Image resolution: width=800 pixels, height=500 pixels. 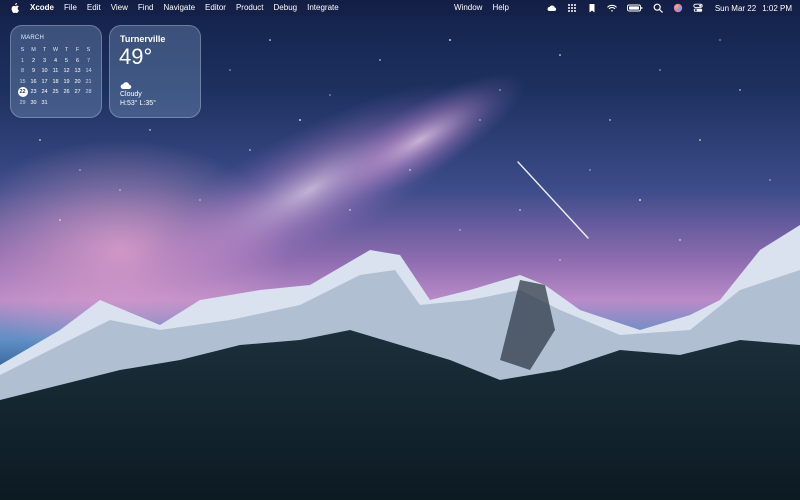 I want to click on menu-find: Find, so click(x=146, y=8).